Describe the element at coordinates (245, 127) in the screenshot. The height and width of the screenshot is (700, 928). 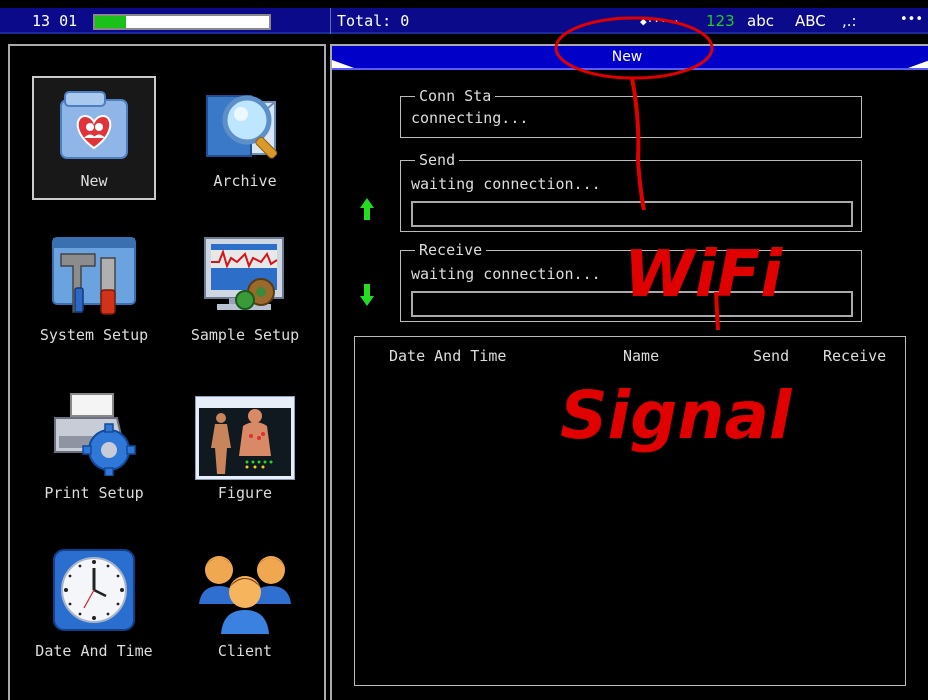
I see `archive-search-icon` at that location.